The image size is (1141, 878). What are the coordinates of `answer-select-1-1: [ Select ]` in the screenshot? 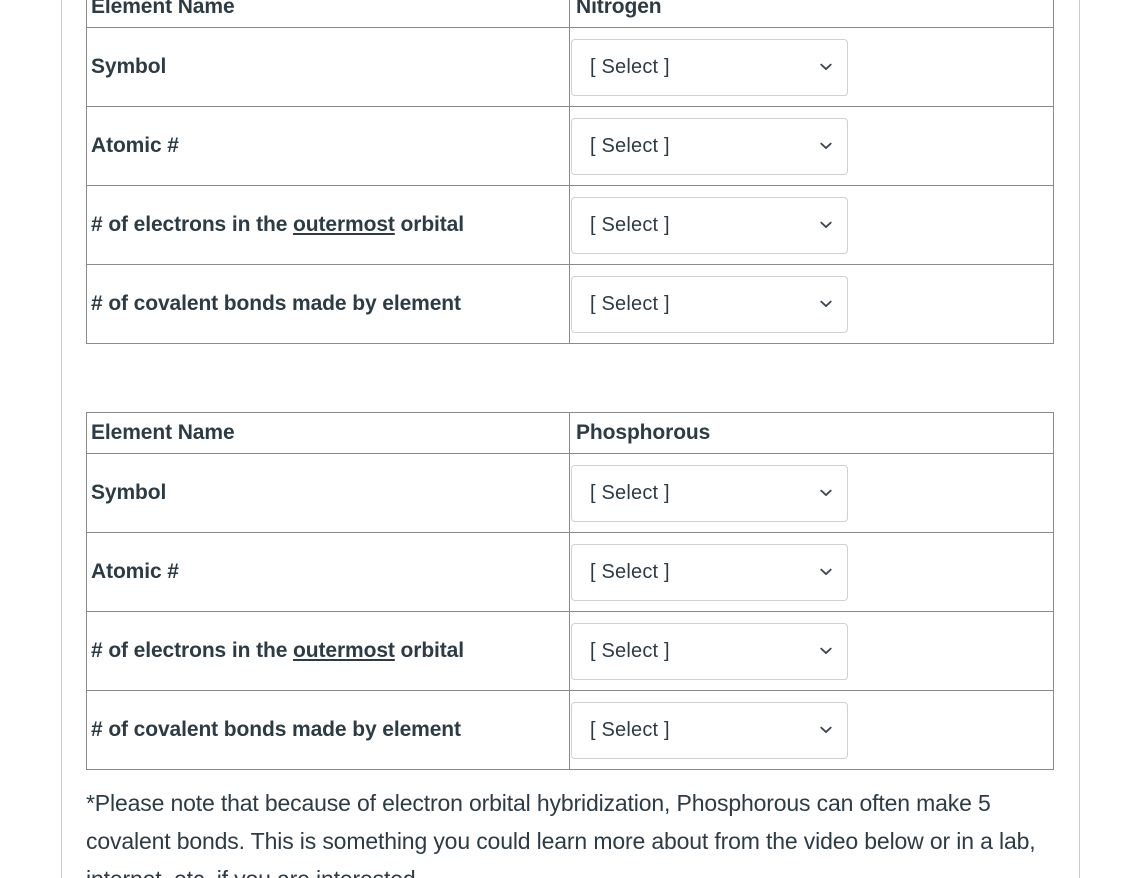 It's located at (709, 572).